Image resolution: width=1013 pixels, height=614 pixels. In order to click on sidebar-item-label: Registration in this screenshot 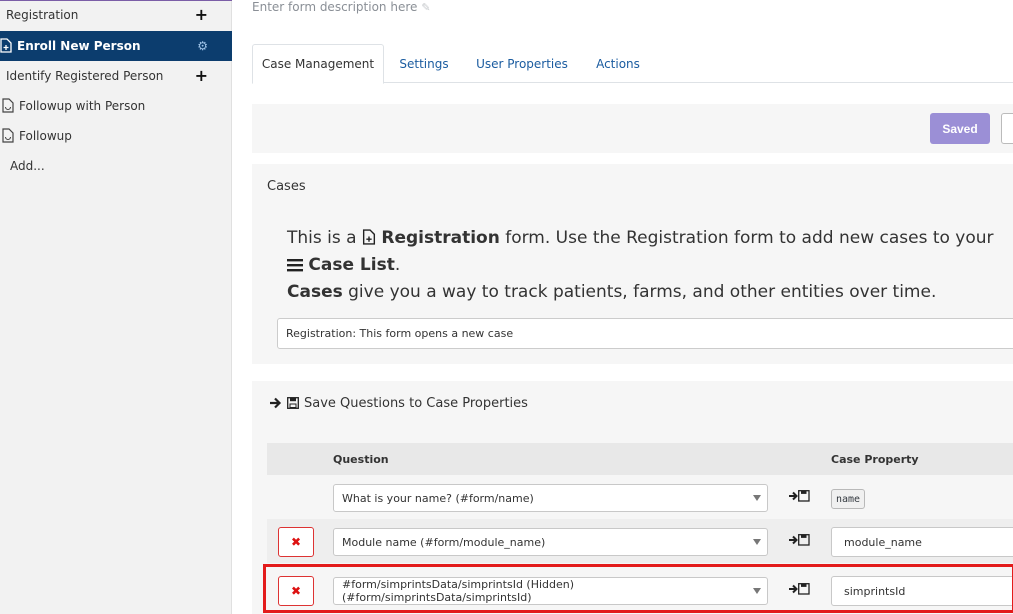, I will do `click(42, 15)`.